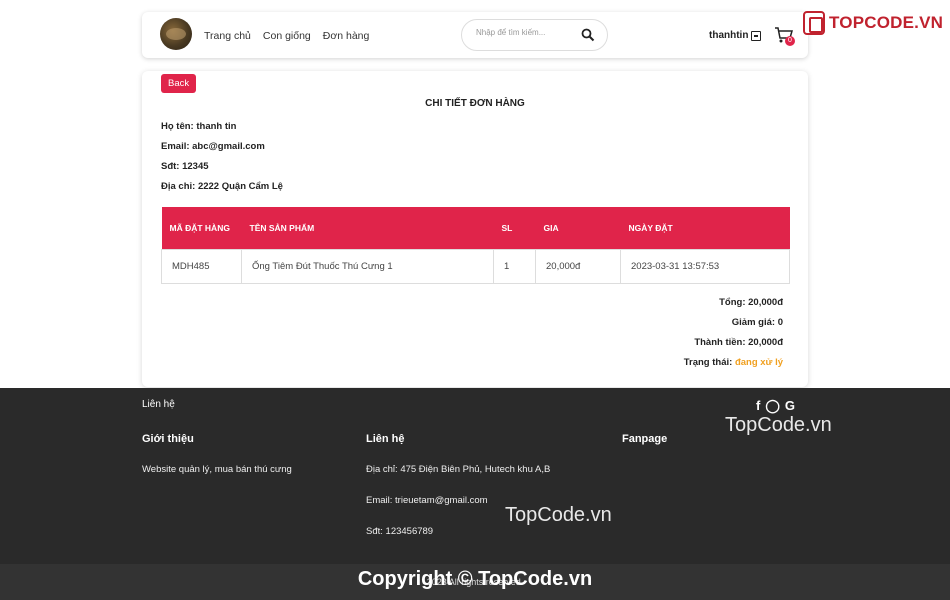  Describe the element at coordinates (475, 579) in the screenshot. I see `copyright-watermark: Copyright © TopCode.vn` at that location.